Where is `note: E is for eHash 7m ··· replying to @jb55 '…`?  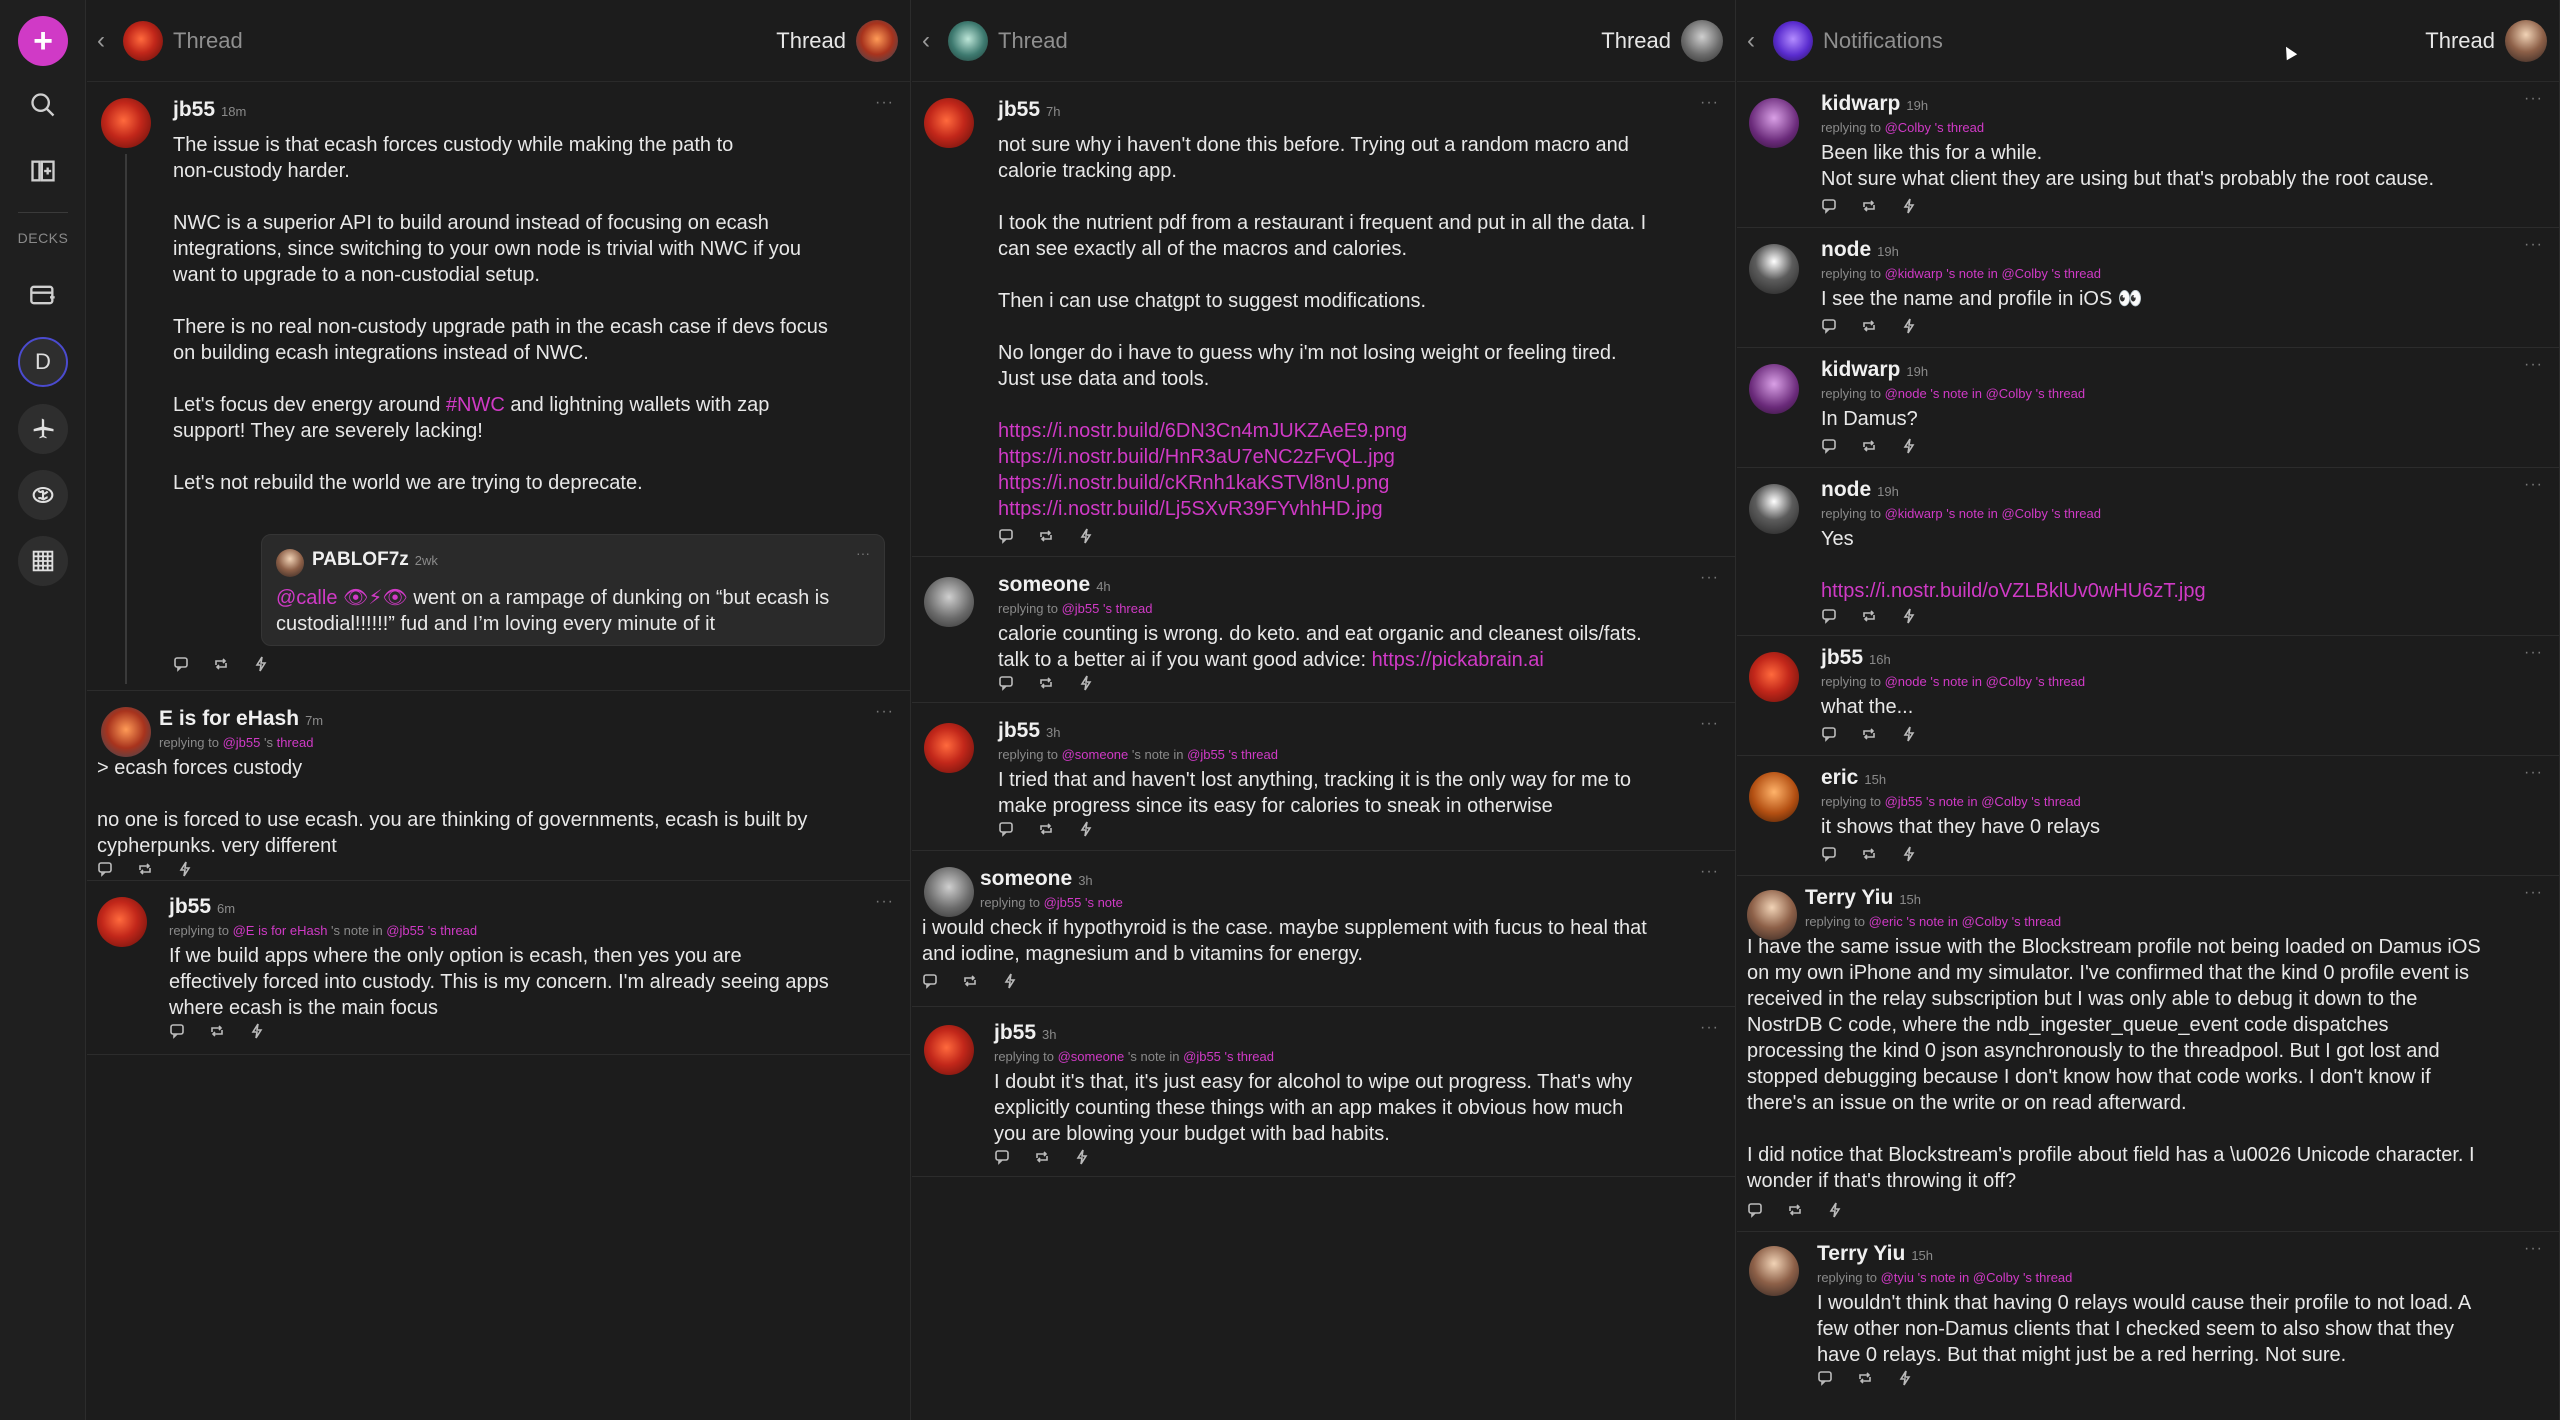
note: E is for eHash 7m ··· replying to @jb55 '… is located at coordinates (498, 786).